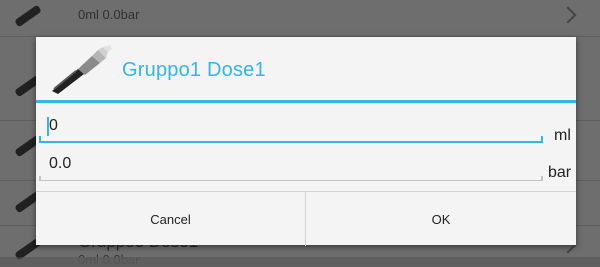 This screenshot has width=600, height=267. What do you see at coordinates (560, 172) in the screenshot?
I see `pressure-unit: bar` at bounding box center [560, 172].